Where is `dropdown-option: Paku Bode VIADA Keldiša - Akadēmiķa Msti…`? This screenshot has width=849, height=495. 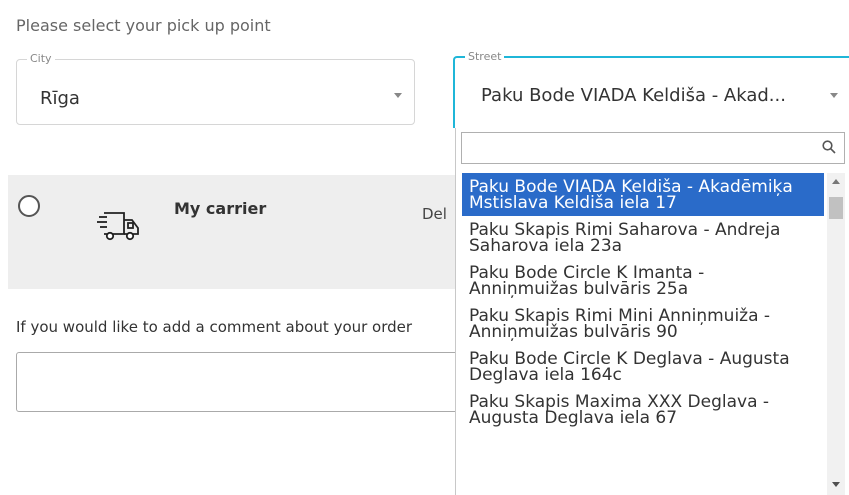 dropdown-option: Paku Bode VIADA Keldiša - Akadēmiķa Msti… is located at coordinates (643, 194).